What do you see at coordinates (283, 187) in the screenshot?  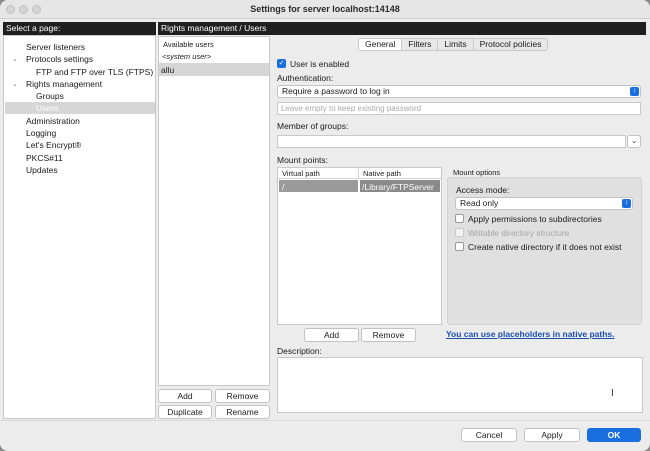 I see `virtual-path-value: /` at bounding box center [283, 187].